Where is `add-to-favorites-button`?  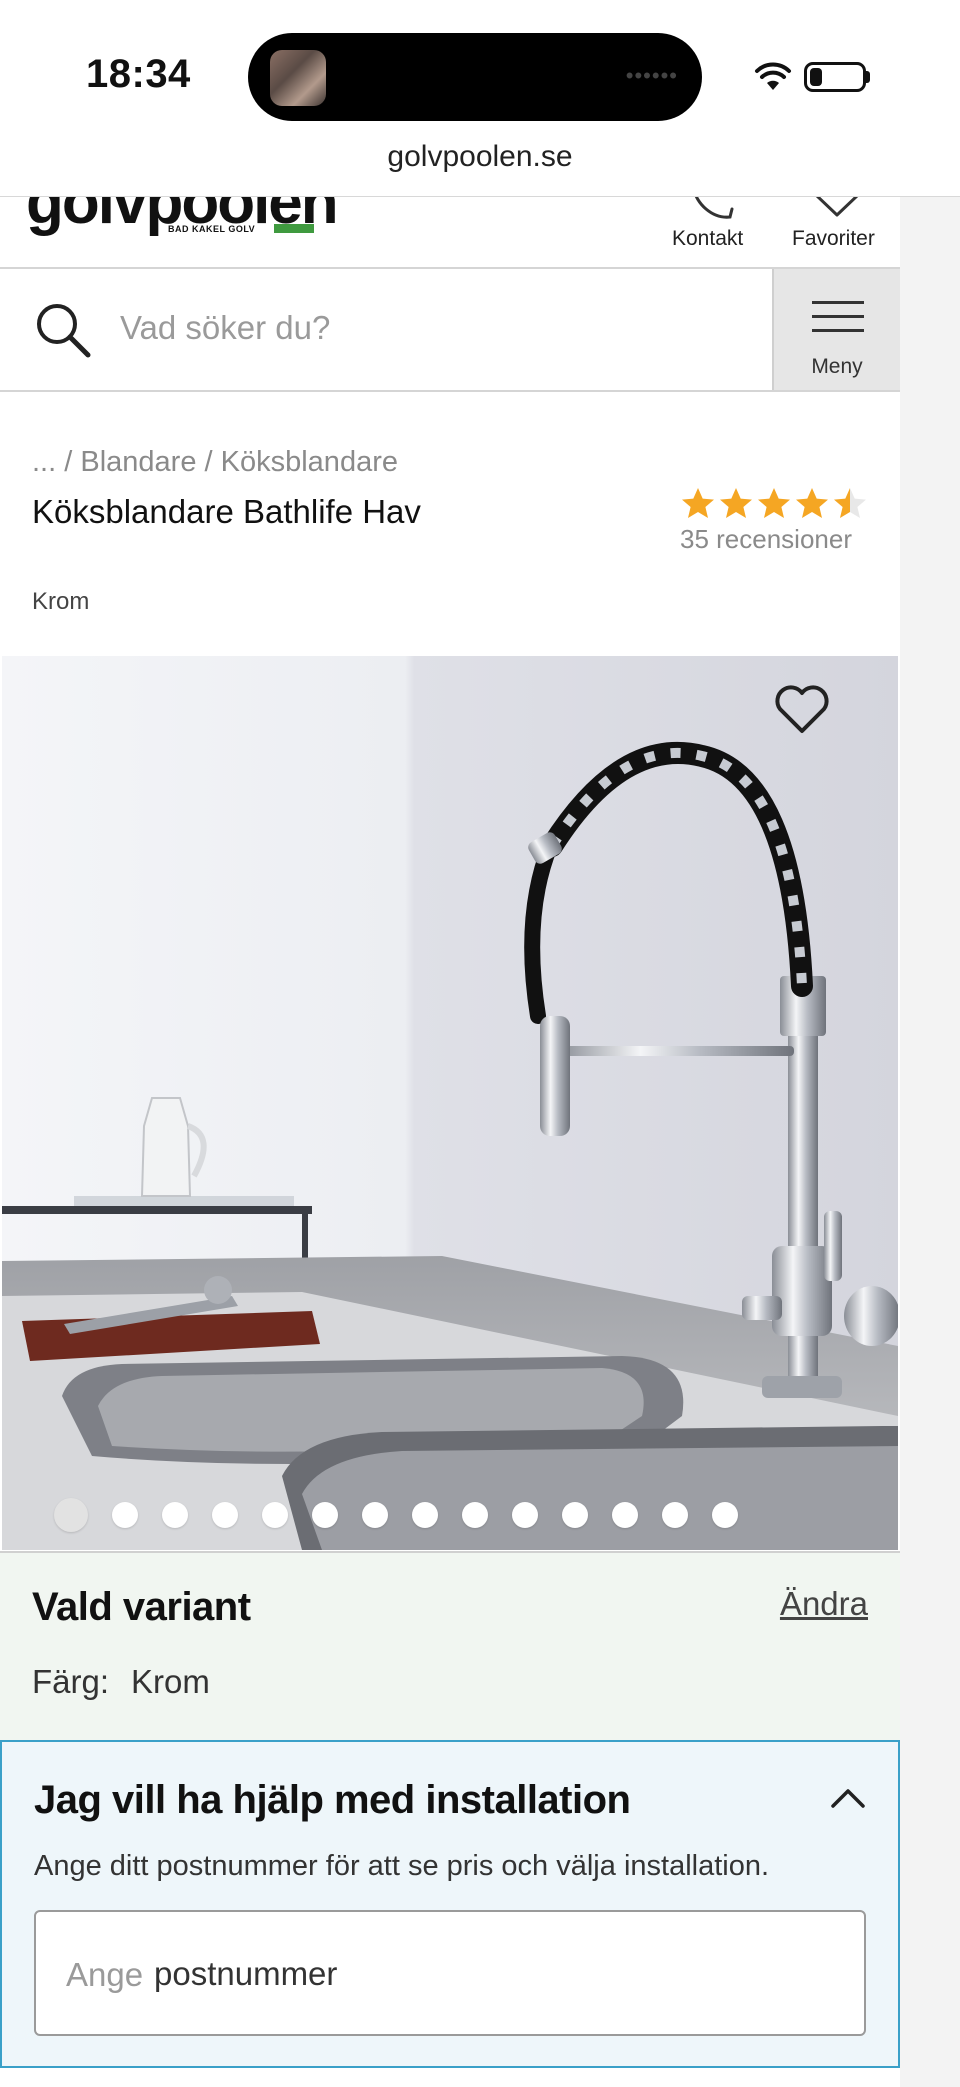 add-to-favorites-button is located at coordinates (802, 710).